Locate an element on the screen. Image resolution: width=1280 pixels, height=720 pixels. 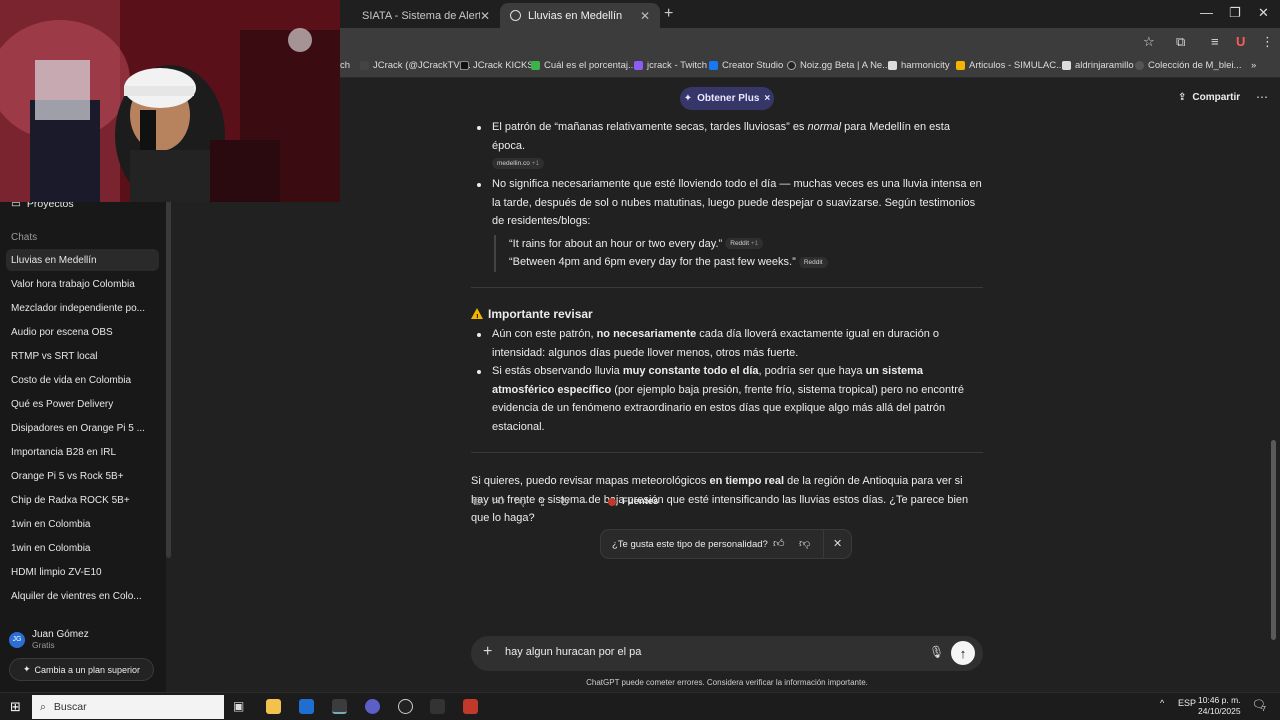
outlook-icon is located at coordinates (306, 706).